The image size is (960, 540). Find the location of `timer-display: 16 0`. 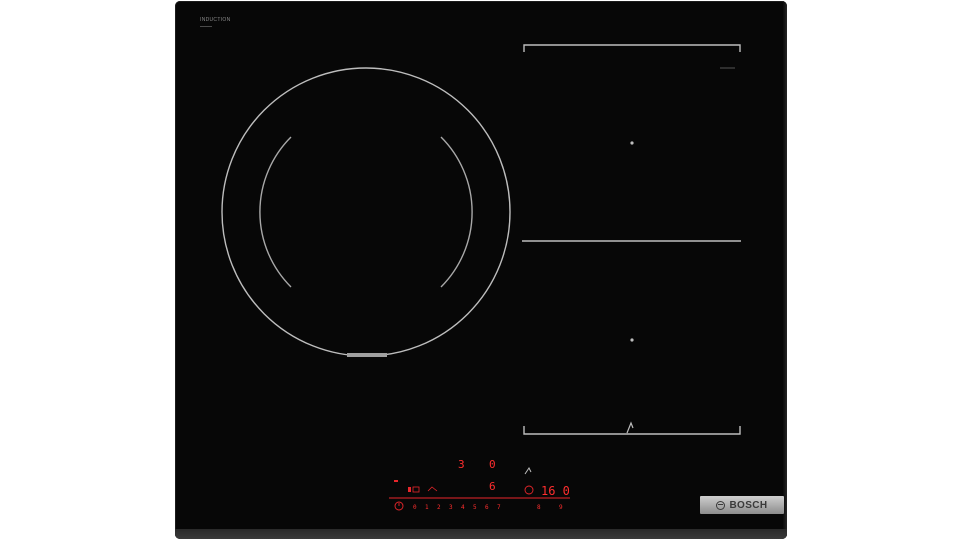

timer-display: 16 0 is located at coordinates (555, 491).